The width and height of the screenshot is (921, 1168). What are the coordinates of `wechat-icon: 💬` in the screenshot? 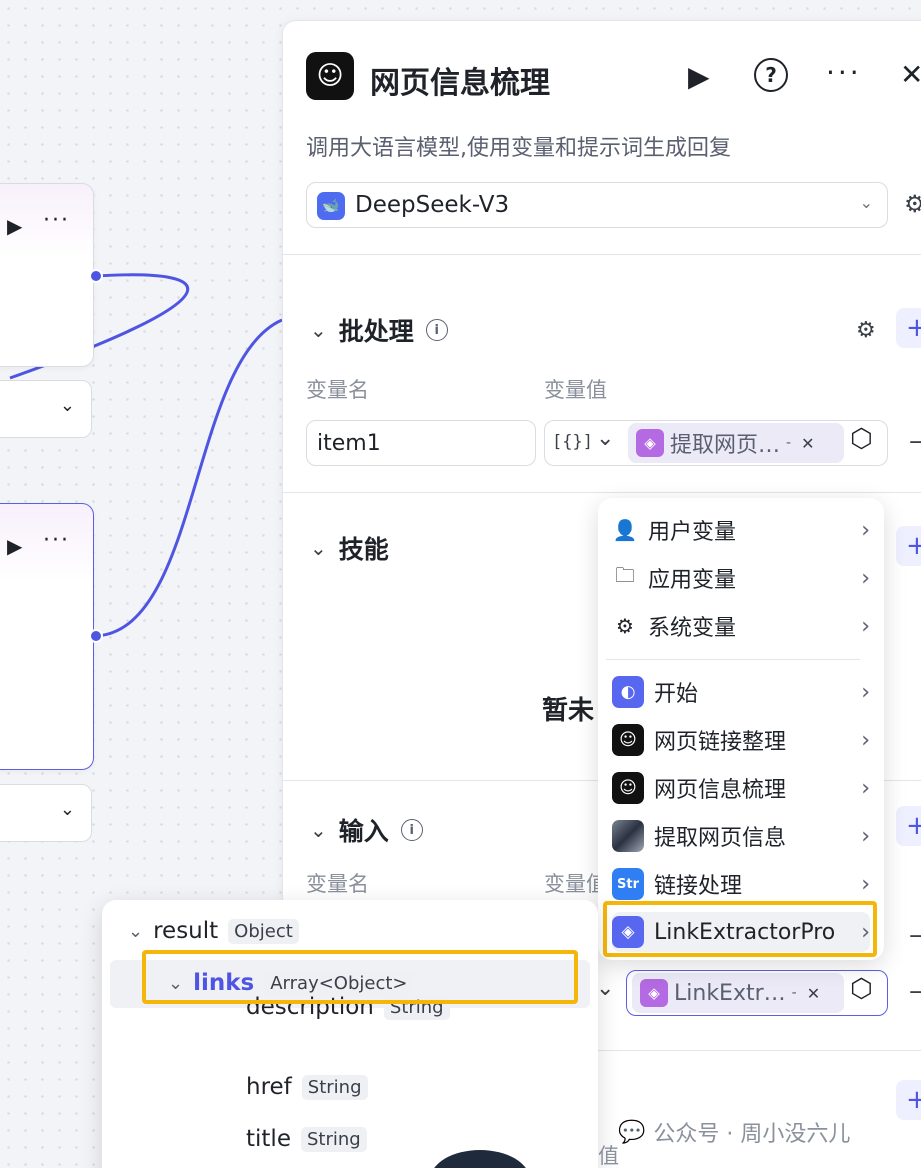 It's located at (632, 1132).